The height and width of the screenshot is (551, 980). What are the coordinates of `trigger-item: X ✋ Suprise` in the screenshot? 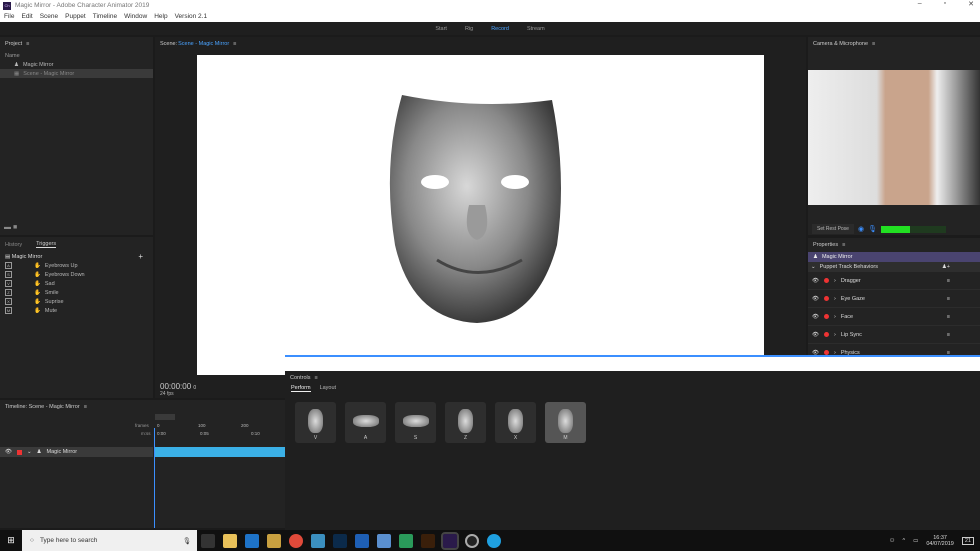 It's located at (76, 301).